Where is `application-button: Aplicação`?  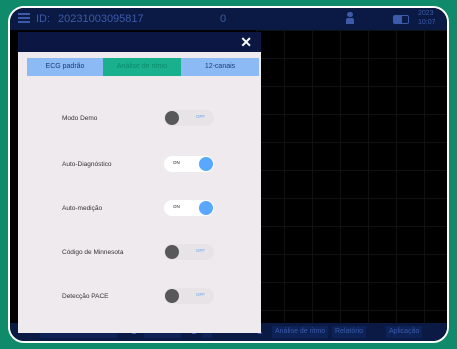 application-button: Aplicação is located at coordinates (404, 332).